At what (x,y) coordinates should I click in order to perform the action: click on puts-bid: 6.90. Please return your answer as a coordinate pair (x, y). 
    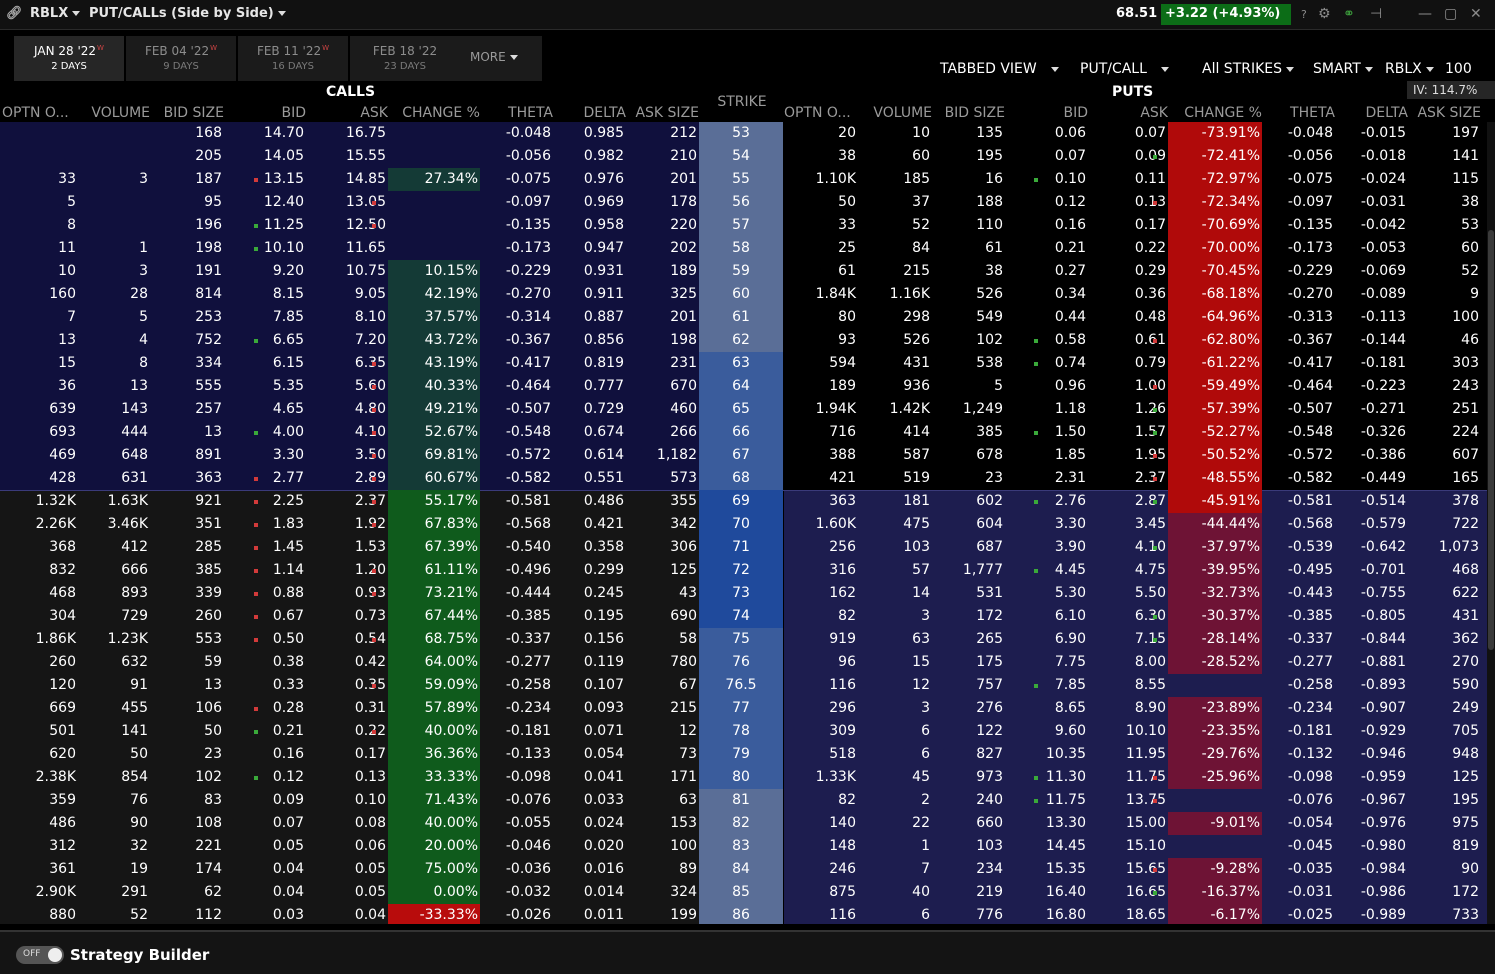
    Looking at the image, I should click on (1063, 639).